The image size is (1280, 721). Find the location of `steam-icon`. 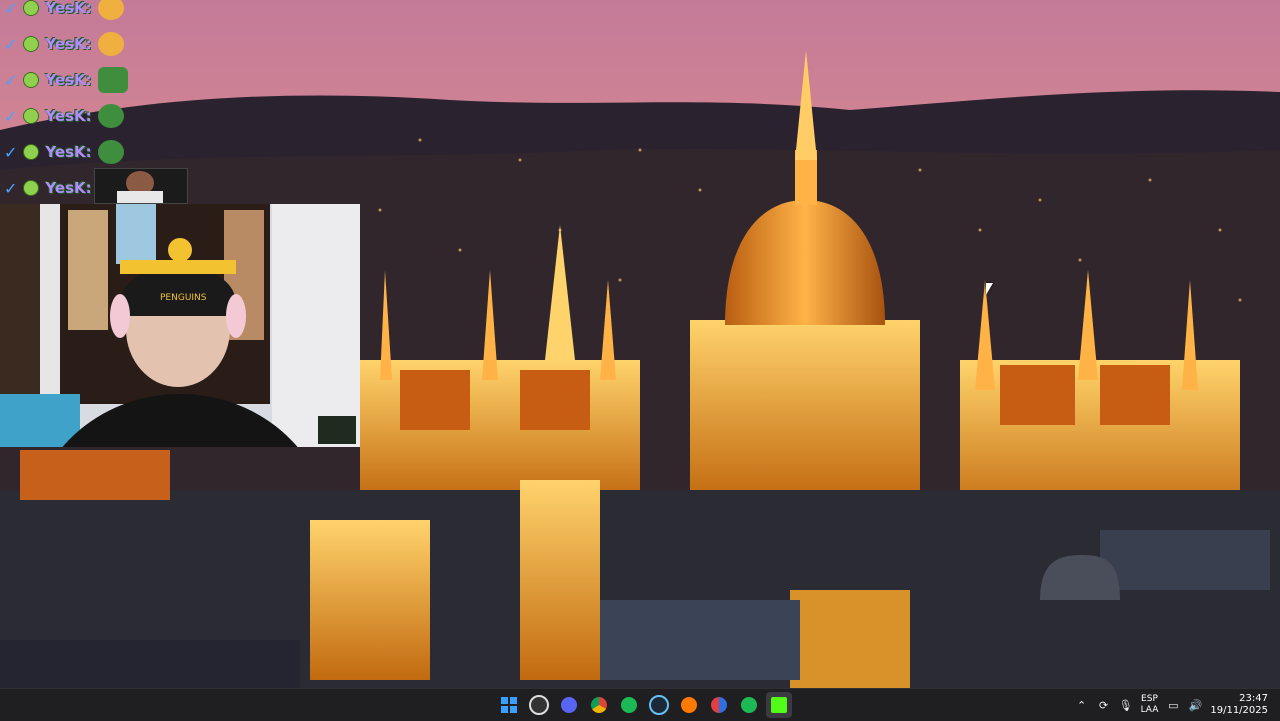

steam-icon is located at coordinates (659, 705).